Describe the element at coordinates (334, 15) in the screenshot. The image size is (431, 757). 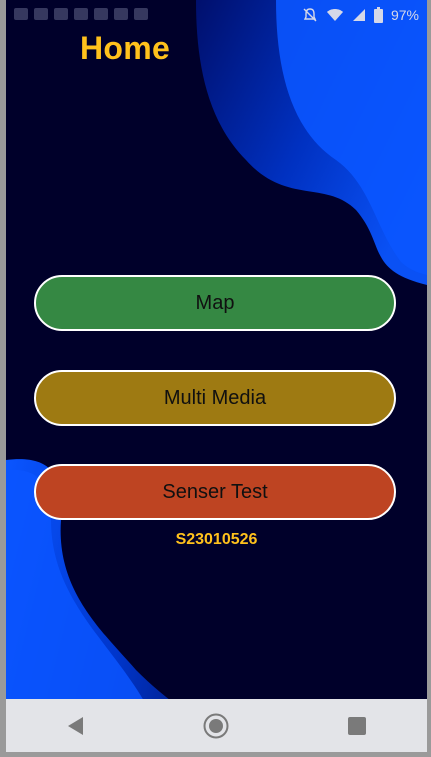
I see `wifi-icon` at that location.